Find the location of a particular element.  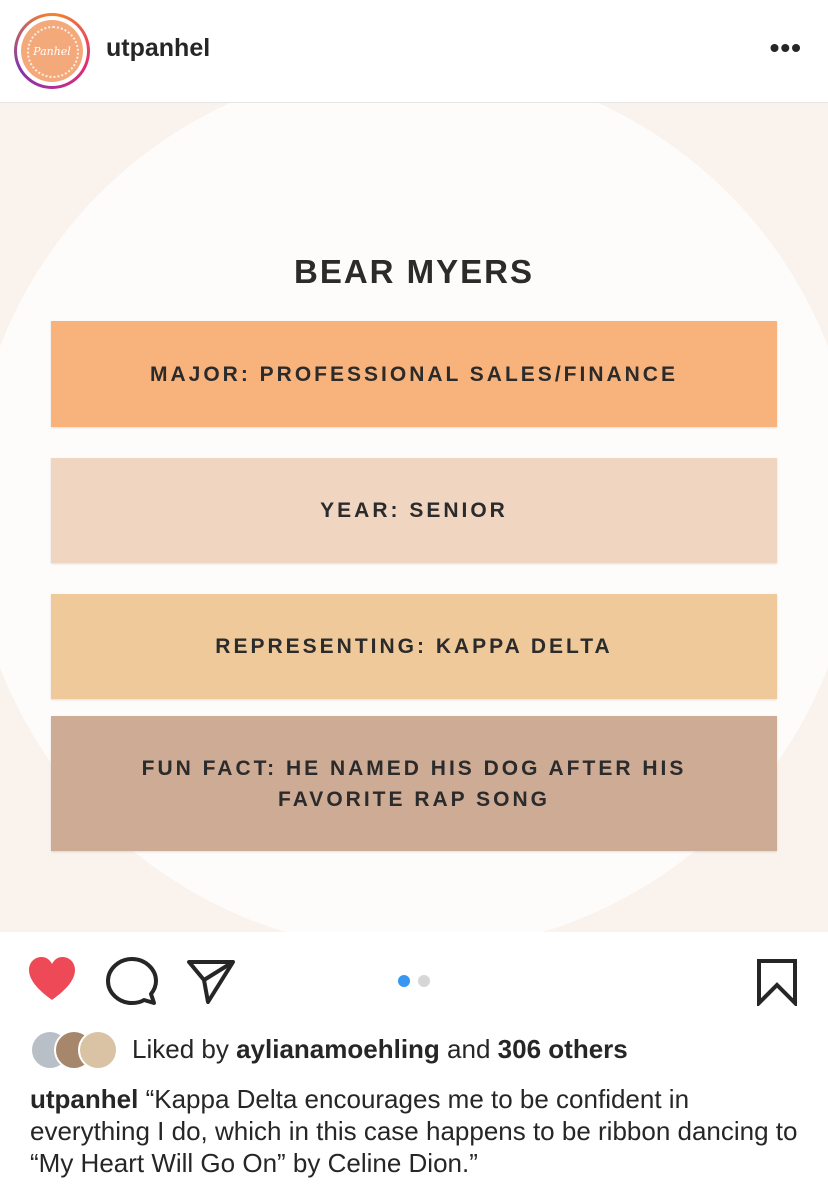

caption-username: utpanhel is located at coordinates (84, 1099).